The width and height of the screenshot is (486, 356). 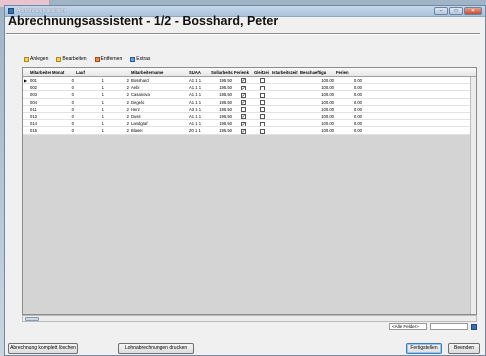 What do you see at coordinates (139, 124) in the screenshot?
I see `table-cell: Landgraf` at bounding box center [139, 124].